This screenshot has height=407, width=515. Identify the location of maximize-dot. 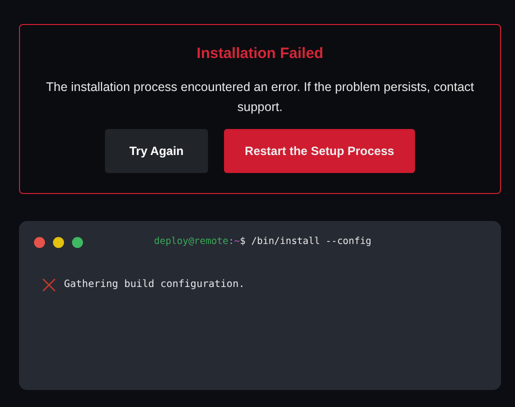
(77, 242).